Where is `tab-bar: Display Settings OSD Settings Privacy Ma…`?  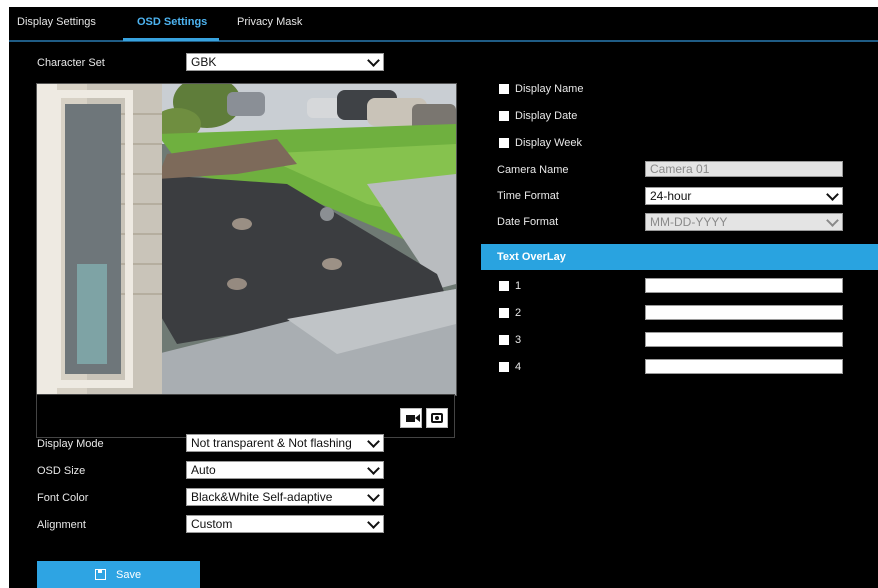
tab-bar: Display Settings OSD Settings Privacy Ma… is located at coordinates (443, 24).